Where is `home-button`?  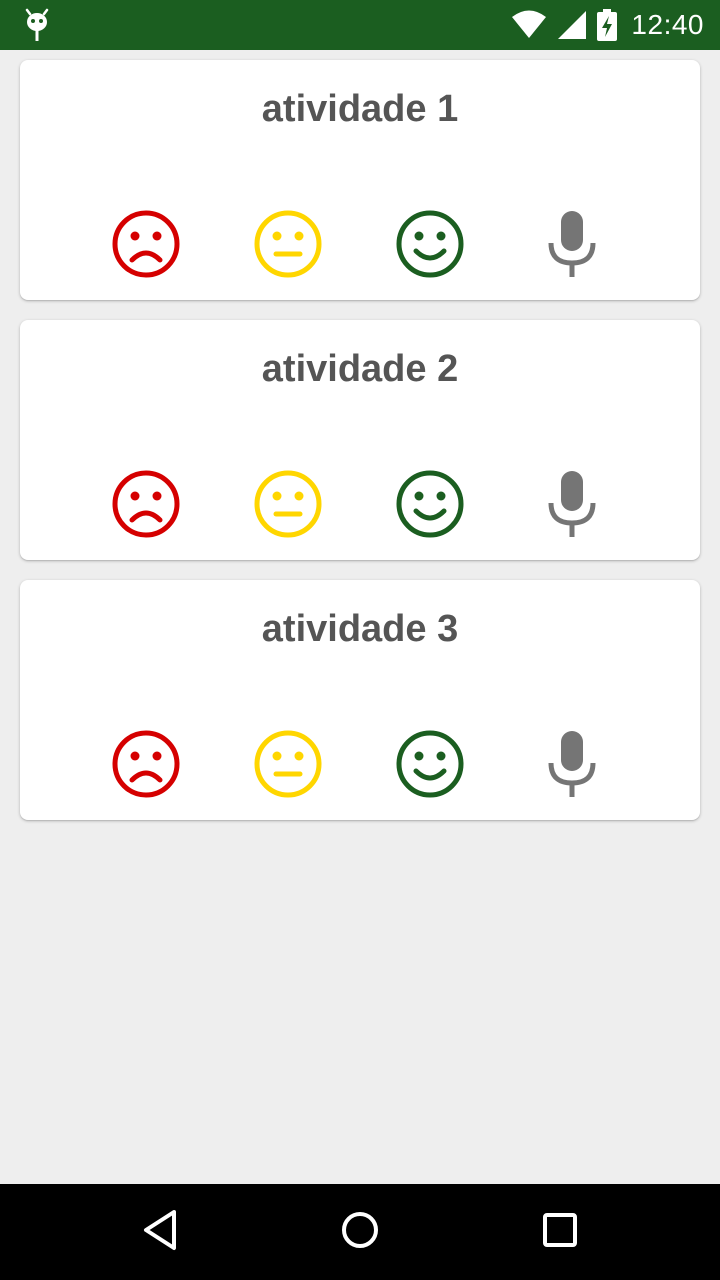
home-button is located at coordinates (360, 1232).